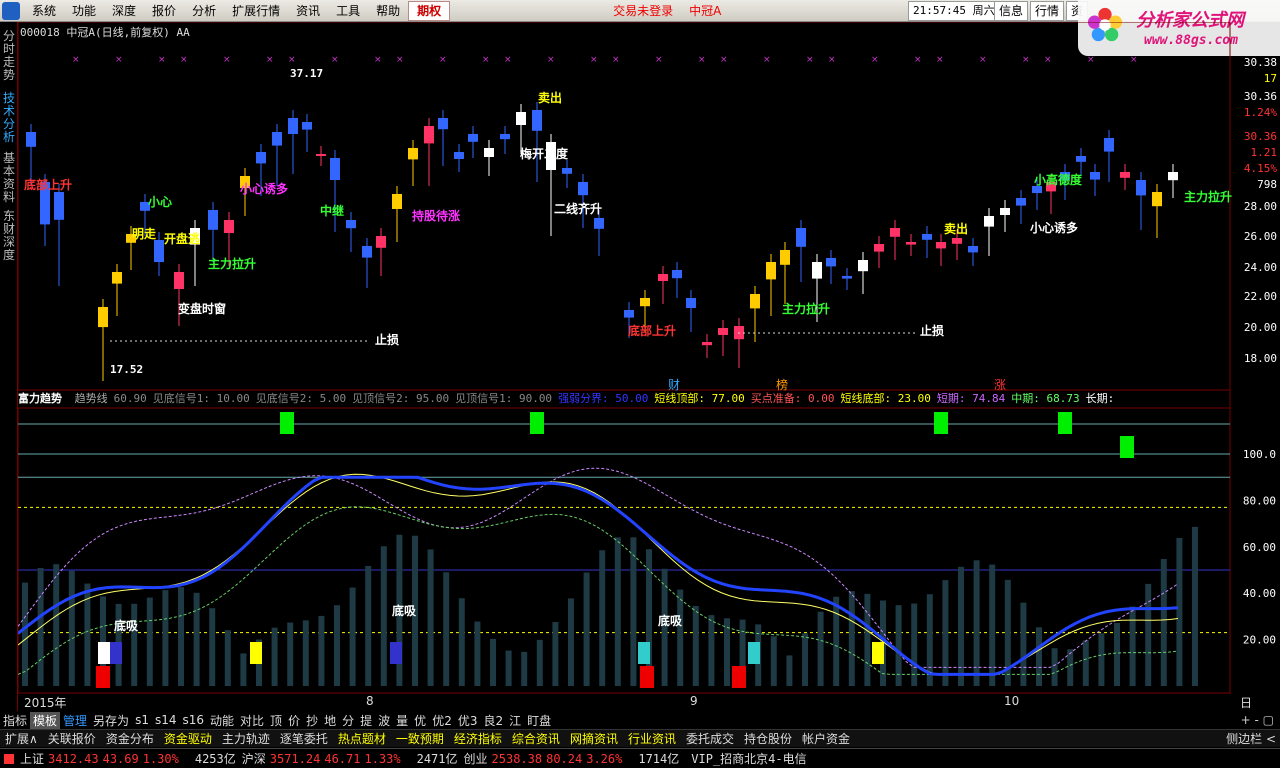  I want to click on trade-login-status: 交易未登录, so click(643, 10).